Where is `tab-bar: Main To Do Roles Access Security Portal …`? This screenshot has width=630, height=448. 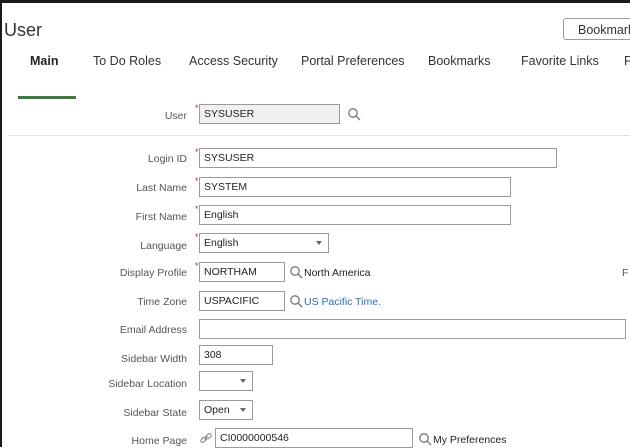
tab-bar: Main To Do Roles Access Security Portal … is located at coordinates (315, 72).